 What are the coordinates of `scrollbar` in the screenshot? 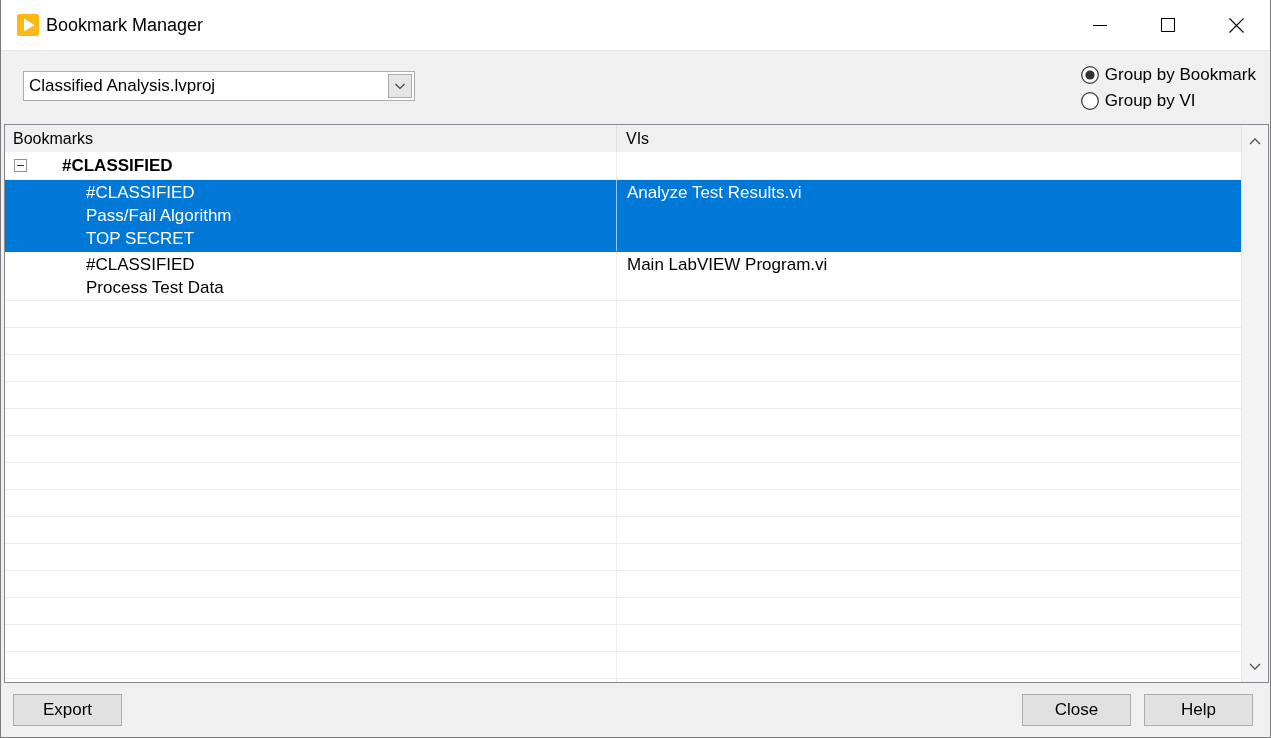 It's located at (1254, 403).